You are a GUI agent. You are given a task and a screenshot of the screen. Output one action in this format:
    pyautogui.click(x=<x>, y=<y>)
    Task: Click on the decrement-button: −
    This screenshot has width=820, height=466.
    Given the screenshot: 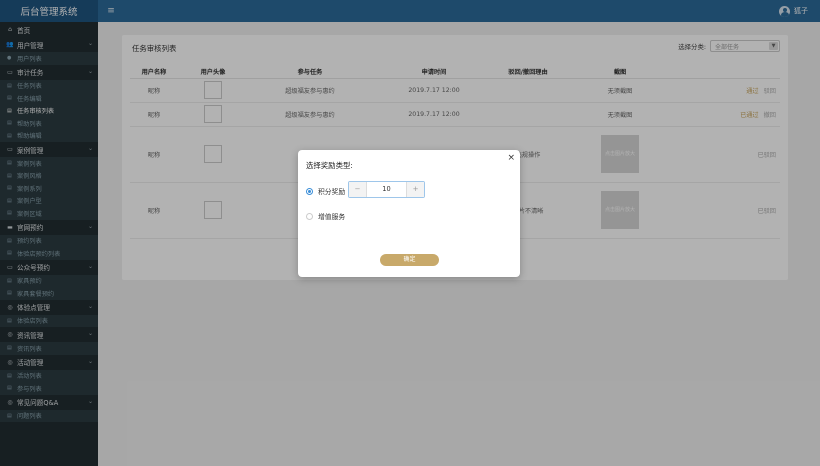 What is the action you would take?
    pyautogui.click(x=357, y=189)
    